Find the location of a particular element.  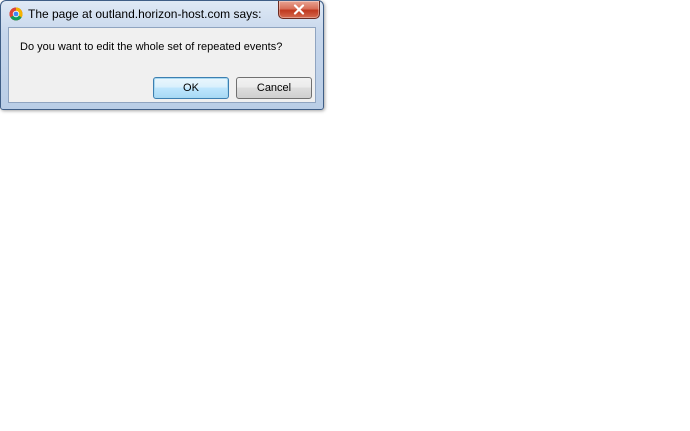

close-icon is located at coordinates (299, 9).